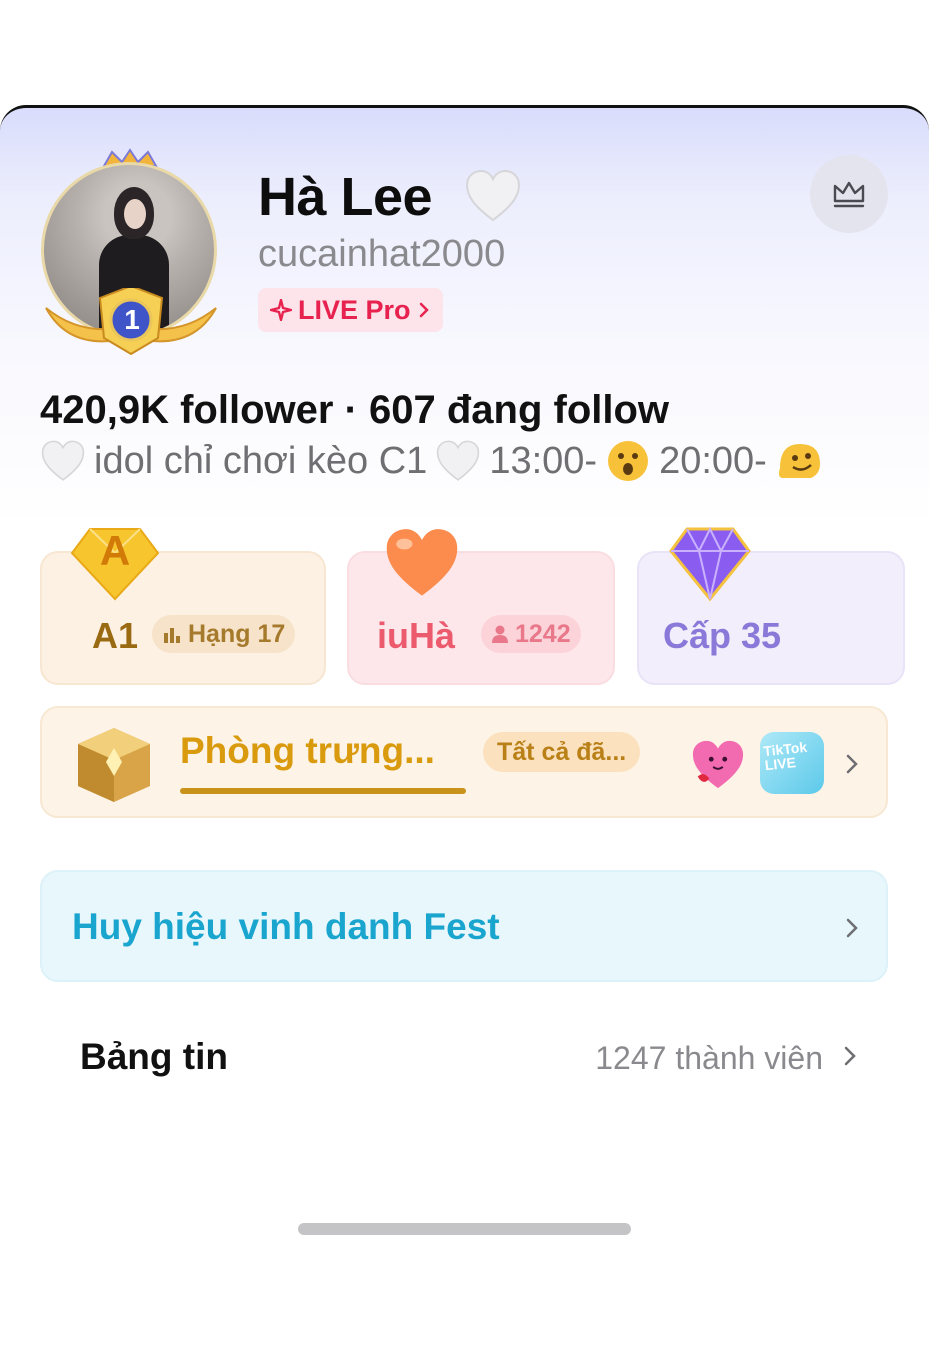 This screenshot has width=929, height=1359. Describe the element at coordinates (354, 410) in the screenshot. I see `follow-stats: 420,9K follower · 607 đang follow` at that location.